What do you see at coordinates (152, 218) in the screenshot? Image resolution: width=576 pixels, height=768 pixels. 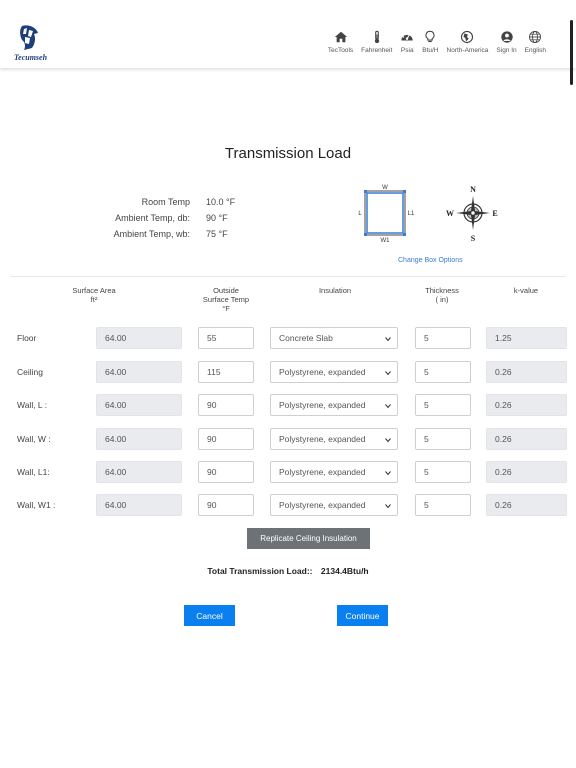 I see `temp-label: Ambient Temp, db:` at bounding box center [152, 218].